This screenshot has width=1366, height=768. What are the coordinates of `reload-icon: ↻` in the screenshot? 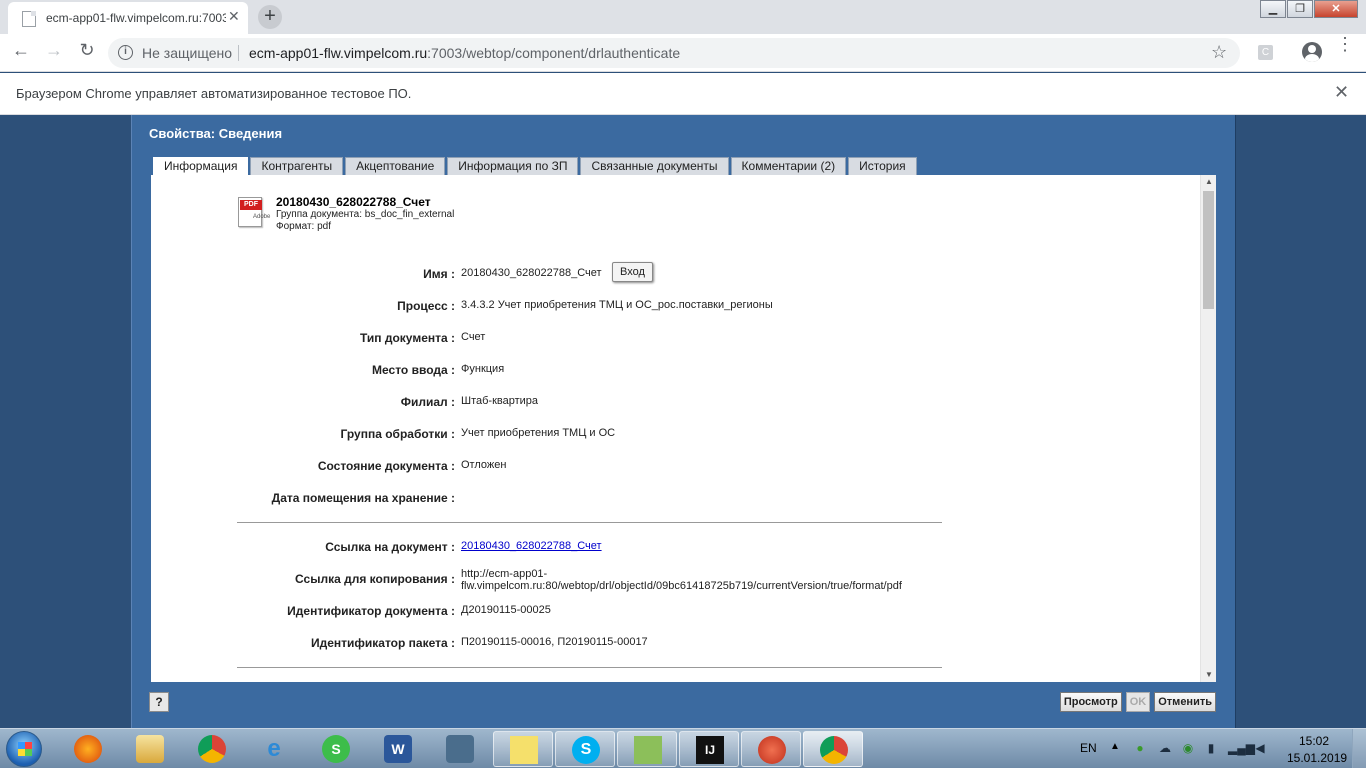 It's located at (87, 50).